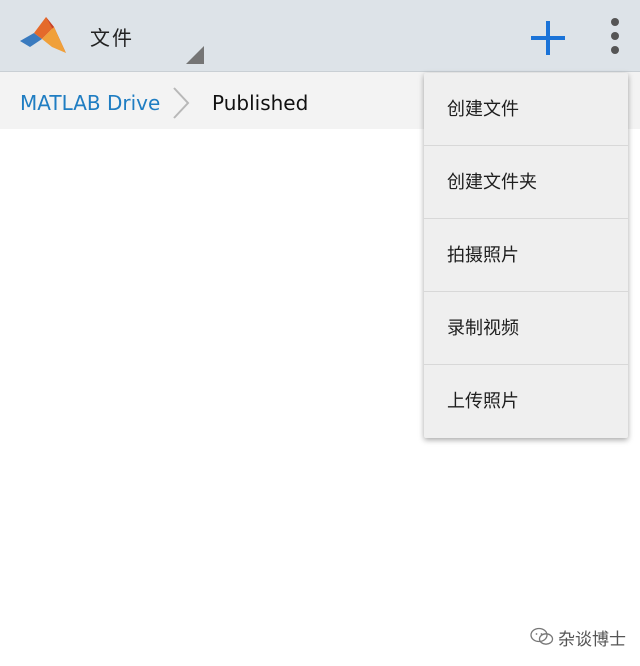  What do you see at coordinates (615, 36) in the screenshot?
I see `more-vert-icon` at bounding box center [615, 36].